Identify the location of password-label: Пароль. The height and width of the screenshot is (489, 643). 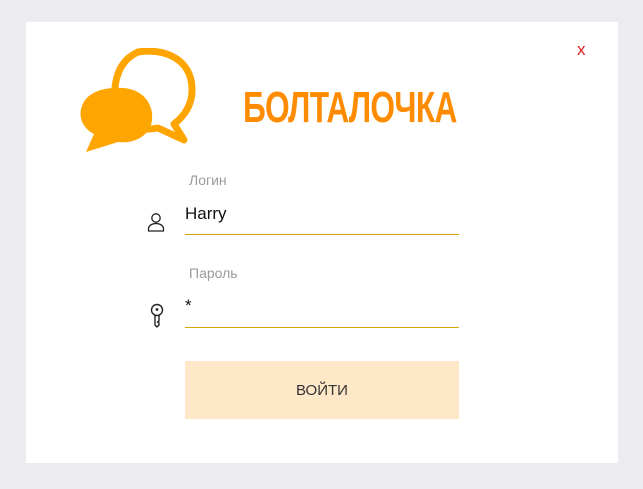
(213, 273).